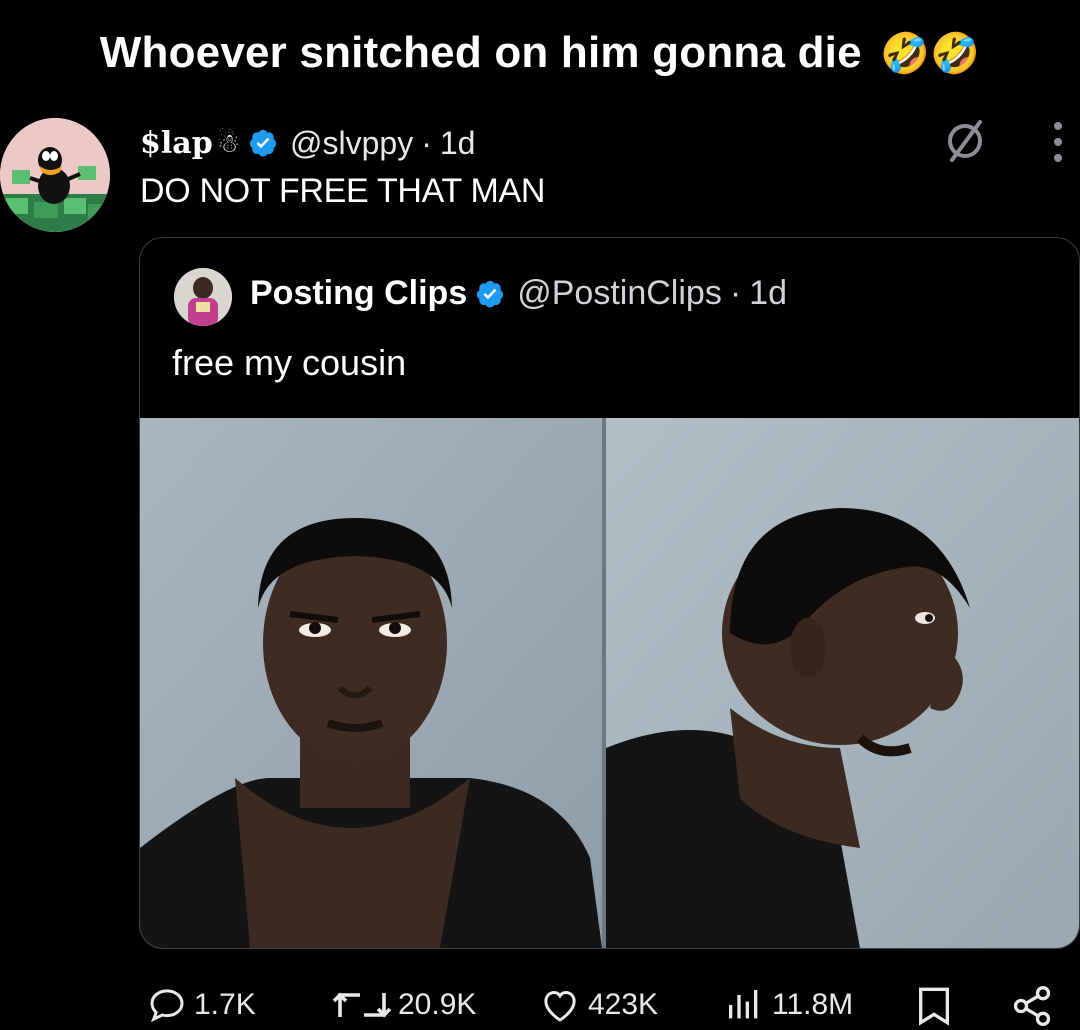 Image resolution: width=1080 pixels, height=1030 pixels. Describe the element at coordinates (458, 143) in the screenshot. I see `tweet-timestamp: 1d` at that location.